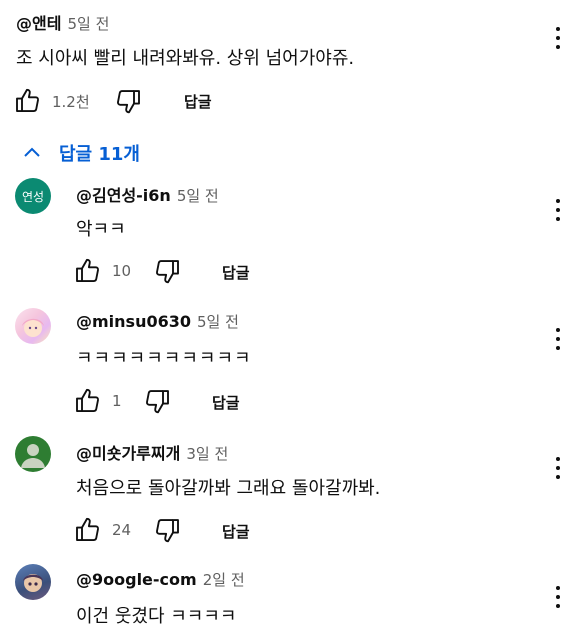 The width and height of the screenshot is (584, 635). I want to click on reply-text: 이건 웃겼다 ㅋㅋㅋㅋ, so click(156, 616).